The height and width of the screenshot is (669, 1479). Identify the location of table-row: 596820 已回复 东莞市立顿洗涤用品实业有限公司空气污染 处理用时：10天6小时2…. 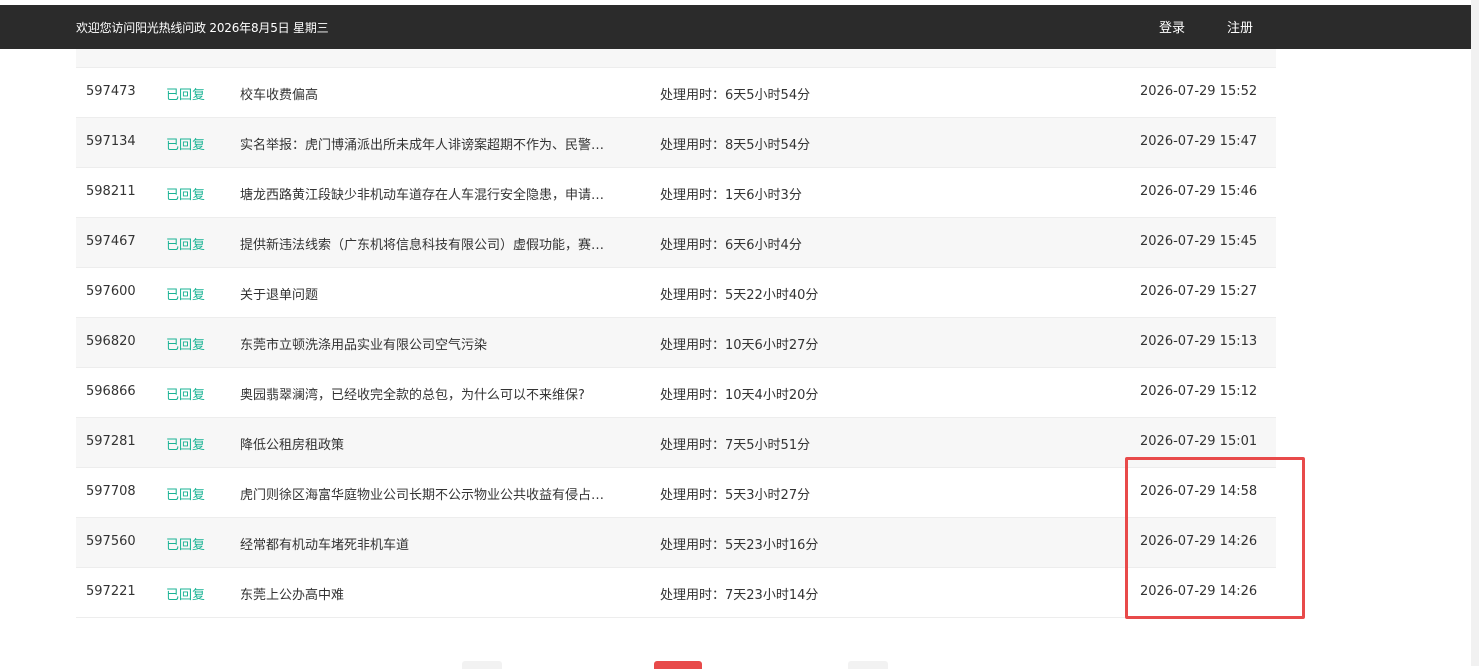
(676, 343).